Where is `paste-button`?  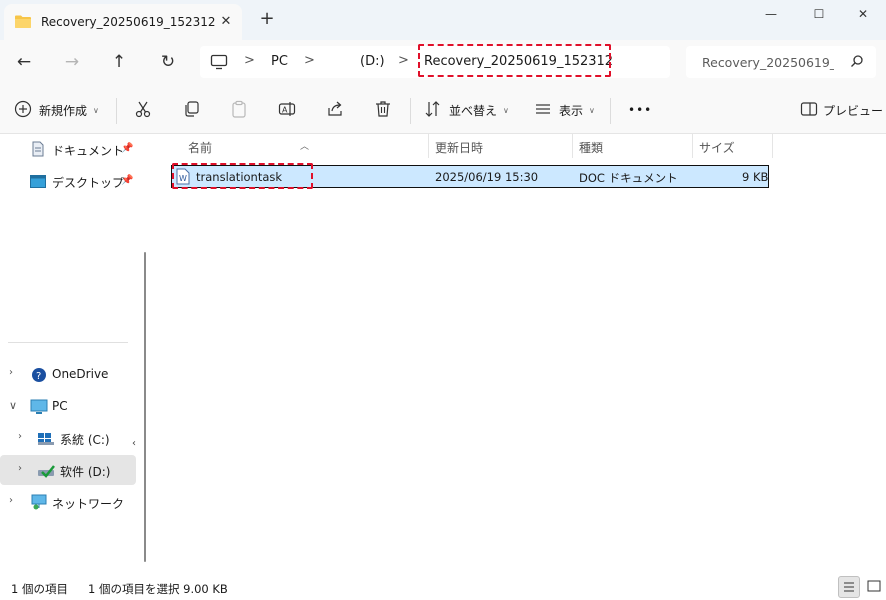 paste-button is located at coordinates (239, 110).